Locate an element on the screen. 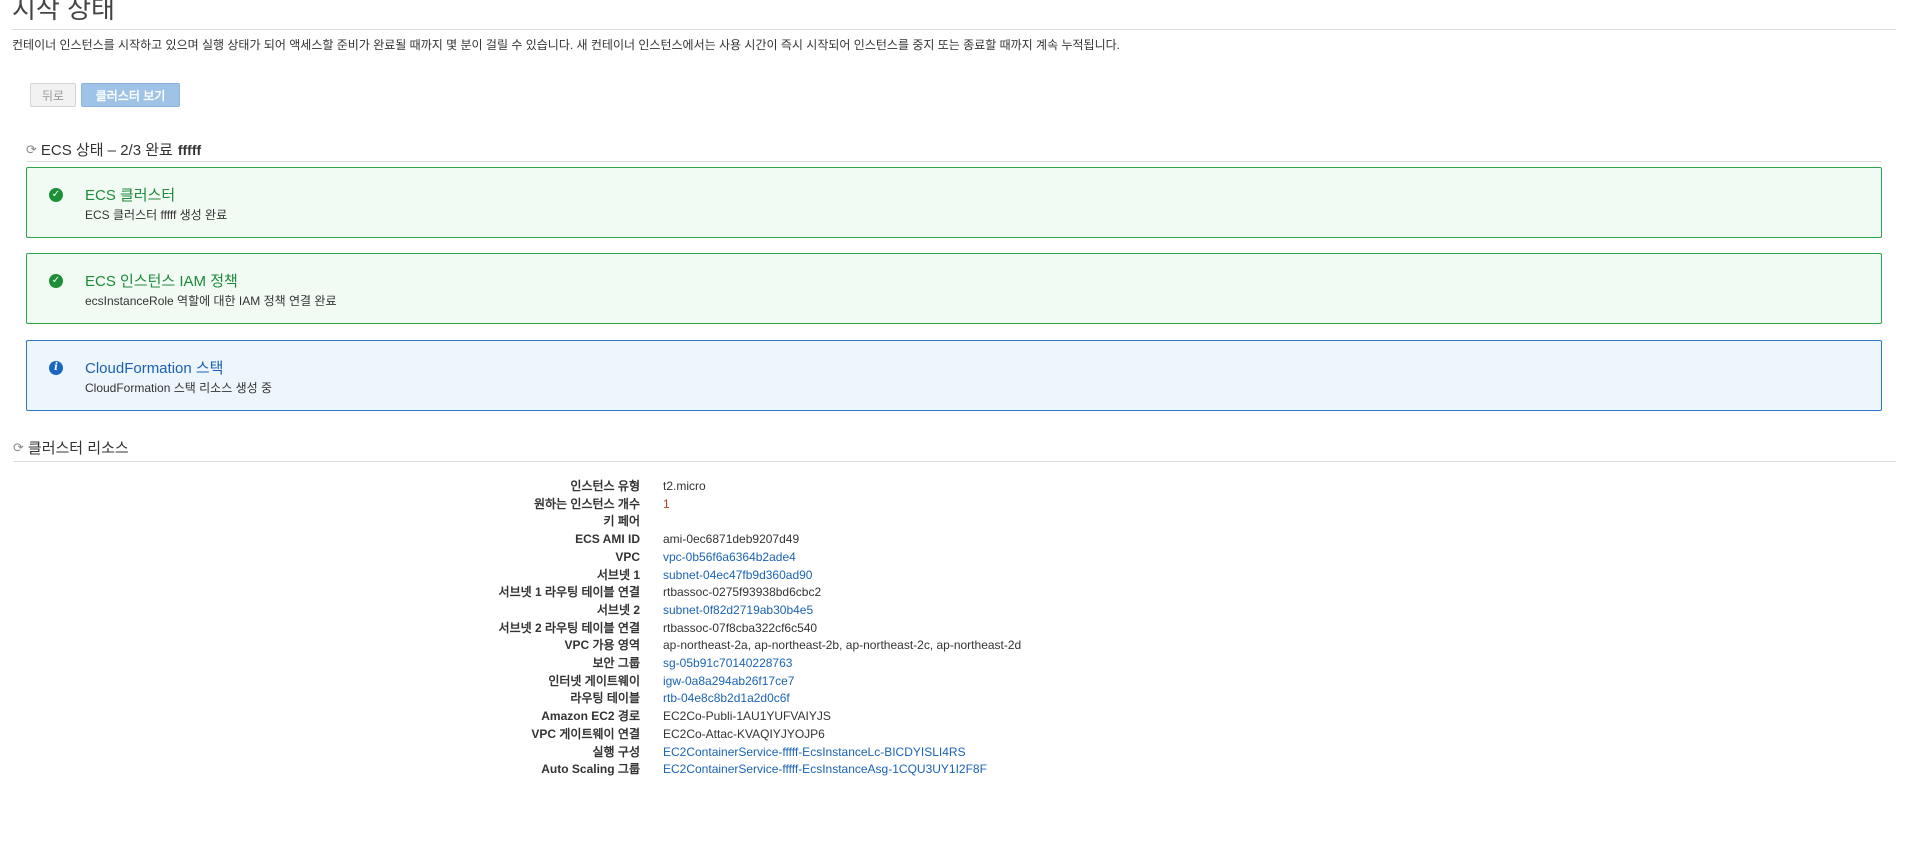 This screenshot has width=1907, height=852. resource-row: 보안 그룹 sg-05b91c70140228763 is located at coordinates (600, 663).